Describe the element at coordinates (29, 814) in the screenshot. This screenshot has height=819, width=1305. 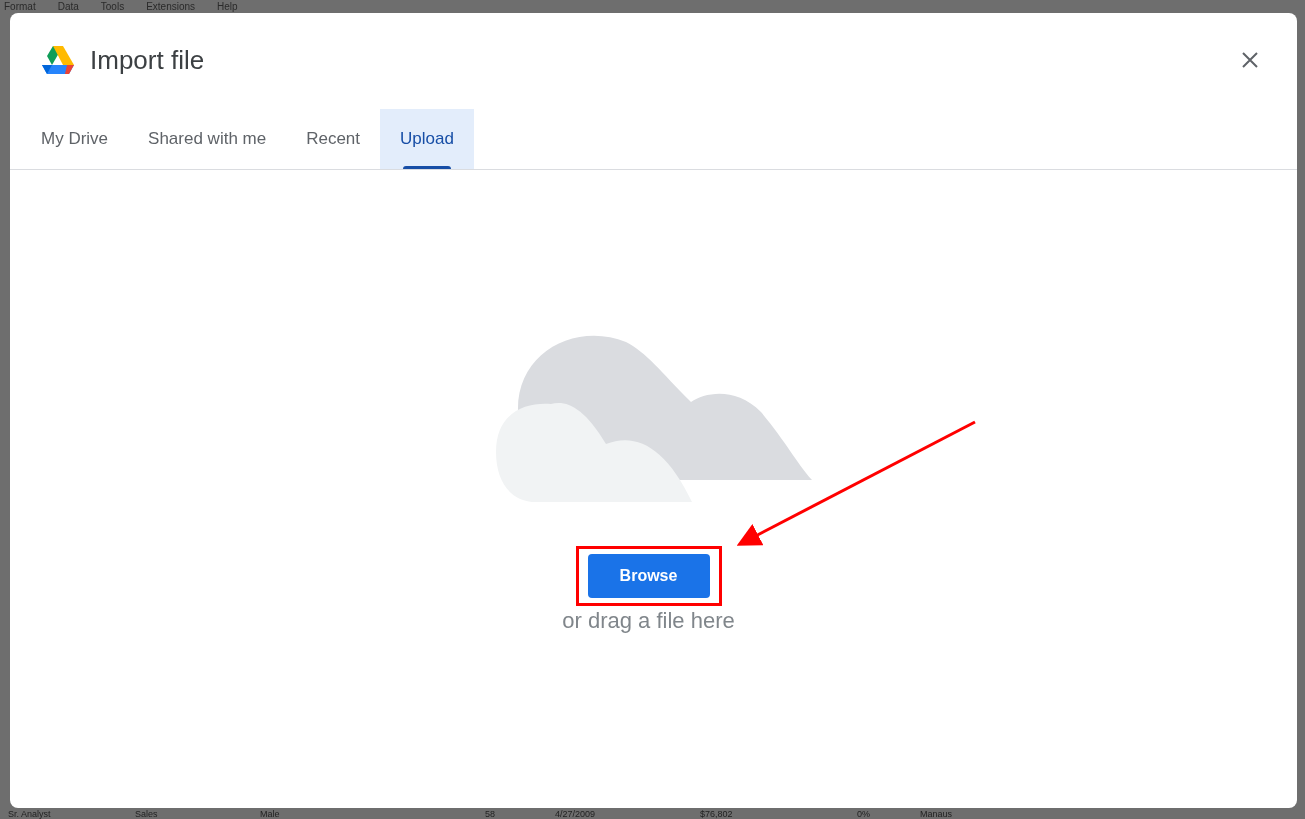
I see `table-cell: Sr. Analyst` at that location.